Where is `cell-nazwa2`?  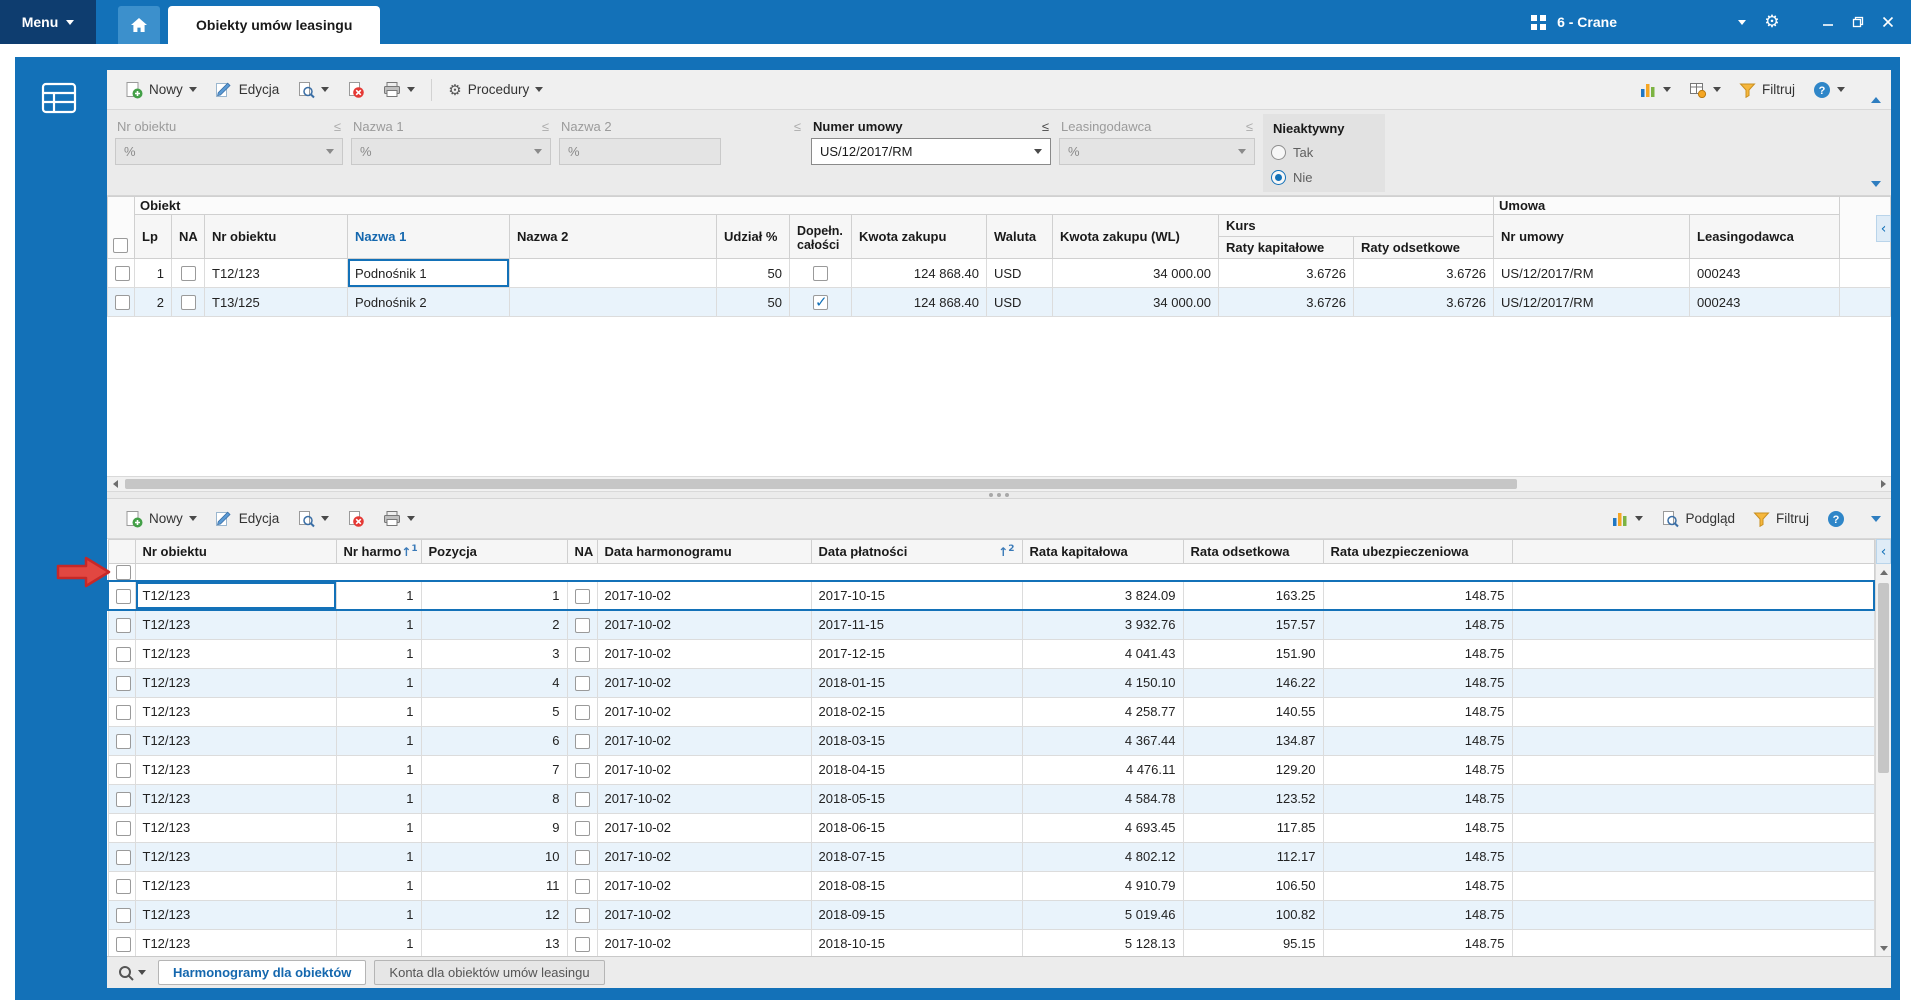
cell-nazwa2 is located at coordinates (613, 273).